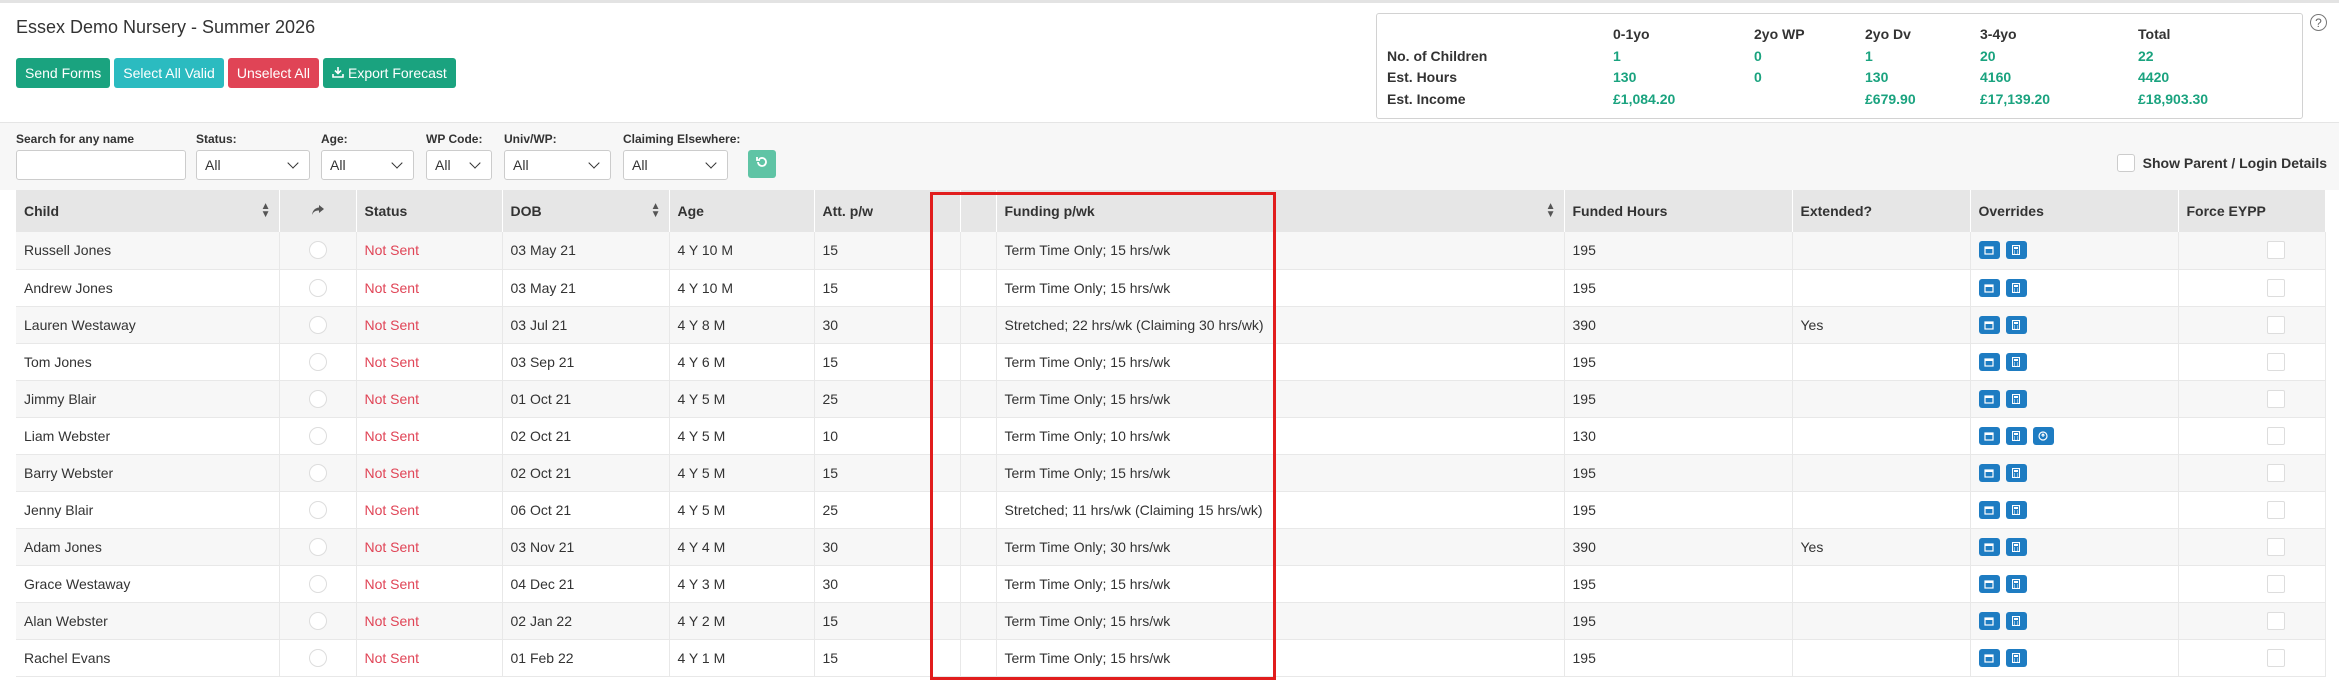 The width and height of the screenshot is (2339, 681). I want to click on circle-arrow-icon, so click(2043, 435).